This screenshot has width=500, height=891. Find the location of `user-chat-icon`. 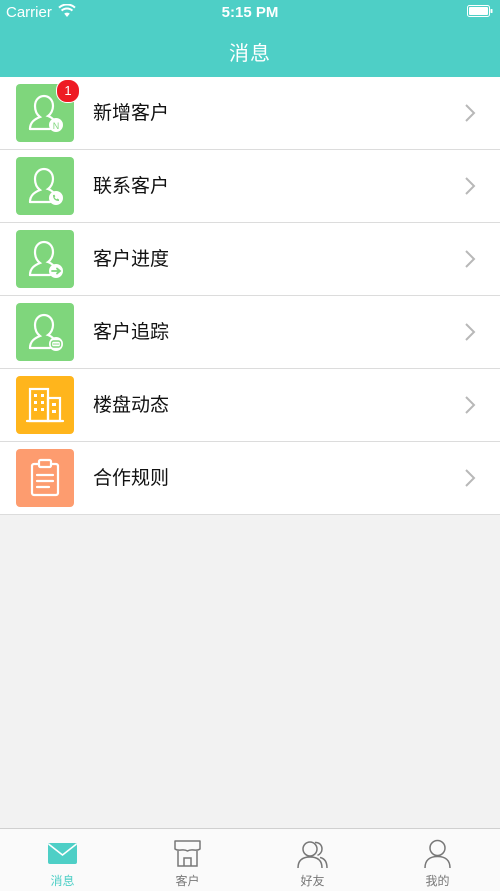

user-chat-icon is located at coordinates (45, 332).